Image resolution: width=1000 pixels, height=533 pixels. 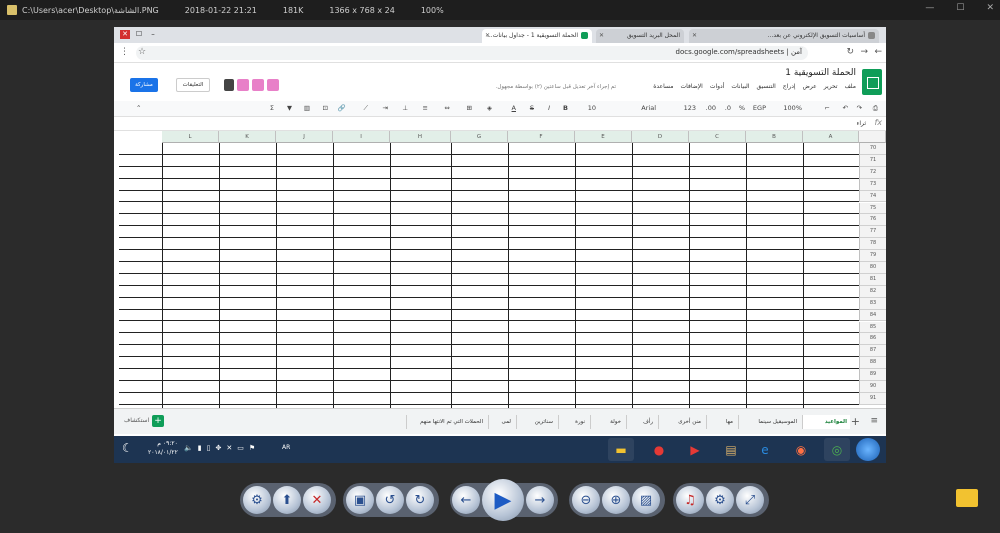 I want to click on zoom-select: 100%, so click(x=792, y=108).